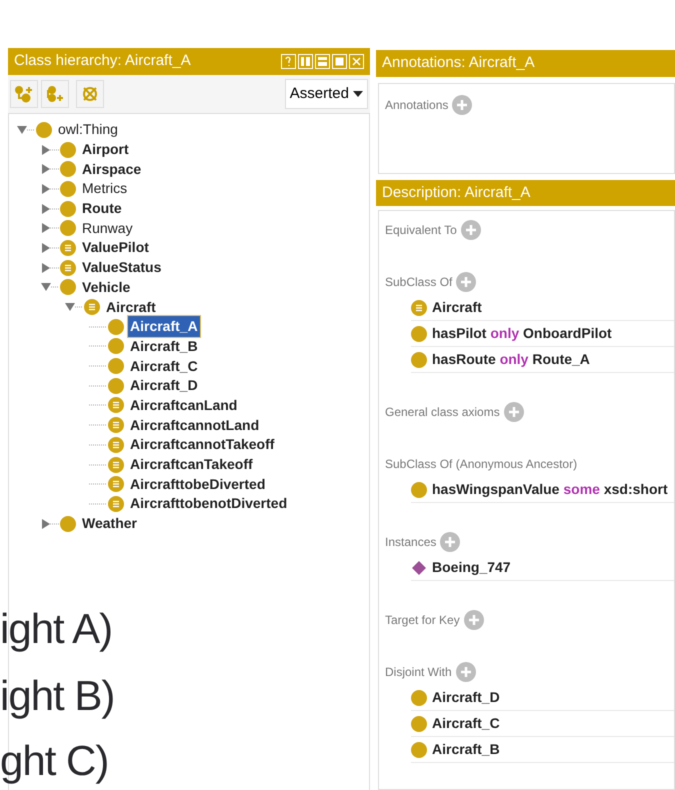  I want to click on axiom-text: hasPilot only OnboardPilot, so click(522, 333).